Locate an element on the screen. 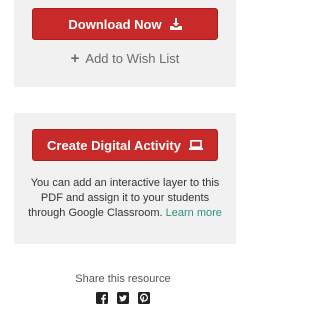 The image size is (320, 319). add-to-wish-list-link: + Add to Wish List is located at coordinates (125, 58).